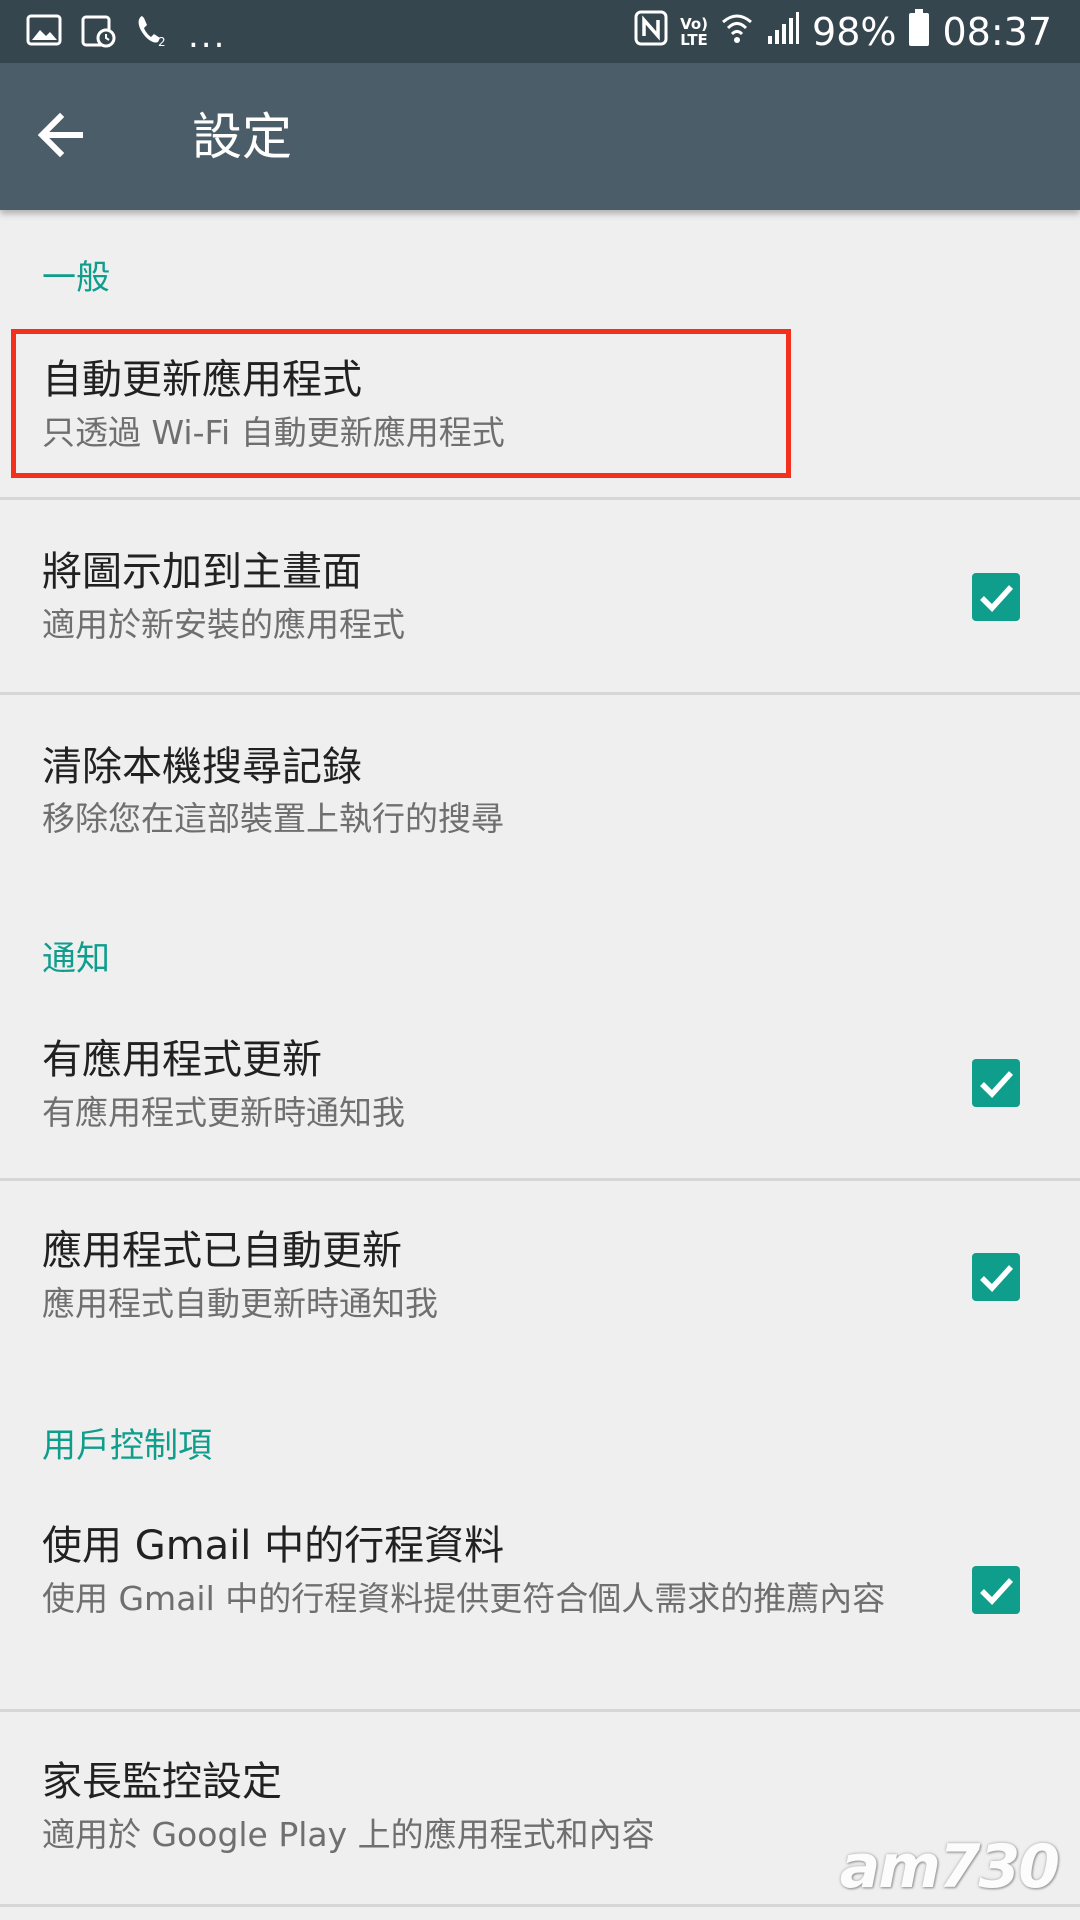 Image resolution: width=1080 pixels, height=1920 pixels. I want to click on setting-add-icon-home: 將圖示加到主畫面 適用於新安裝的應用程式, so click(540, 596).